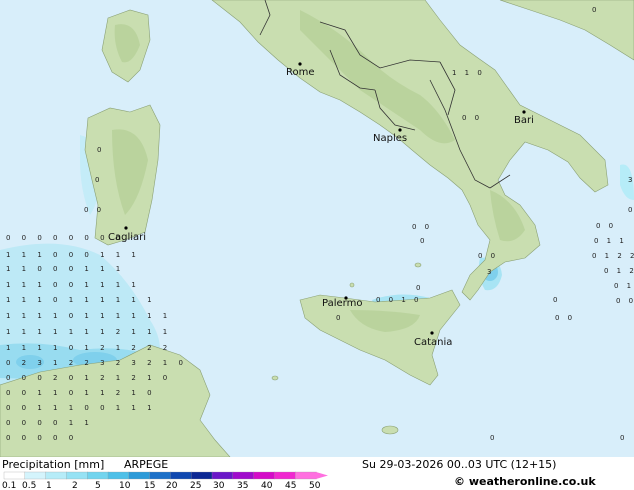 The width and height of the screenshot is (634, 490). Describe the element at coordinates (399, 300) in the screenshot. I see `precipitation-value: 0 0 1 0` at that location.